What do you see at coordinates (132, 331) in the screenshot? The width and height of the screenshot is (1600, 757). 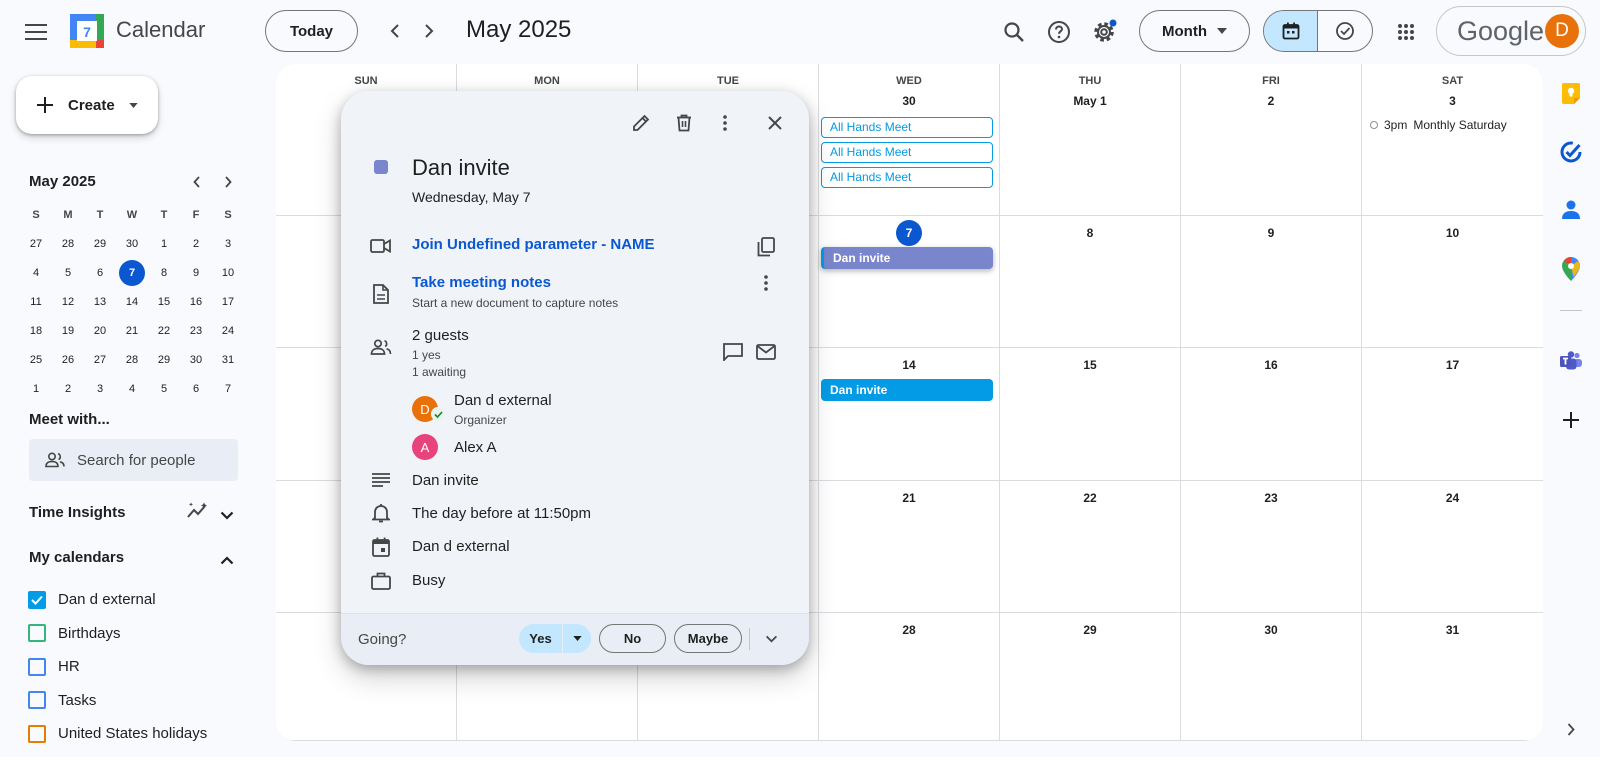 I see `mini-calendar-day: 21` at bounding box center [132, 331].